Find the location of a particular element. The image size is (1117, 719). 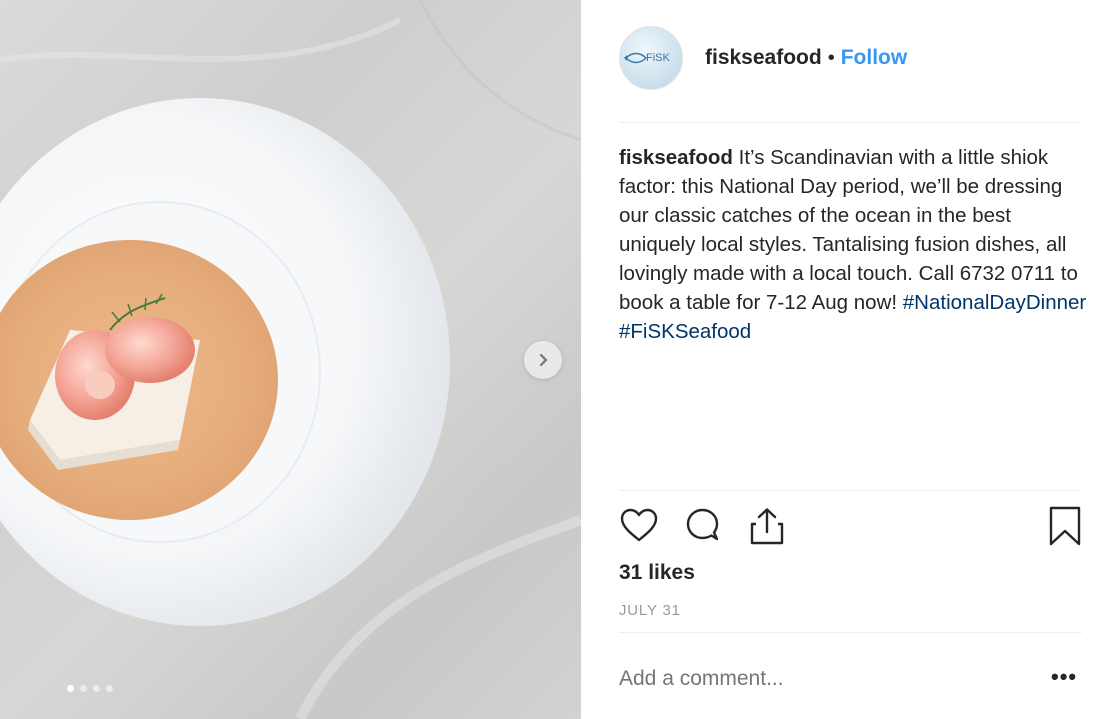

heart-icon is located at coordinates (639, 525).